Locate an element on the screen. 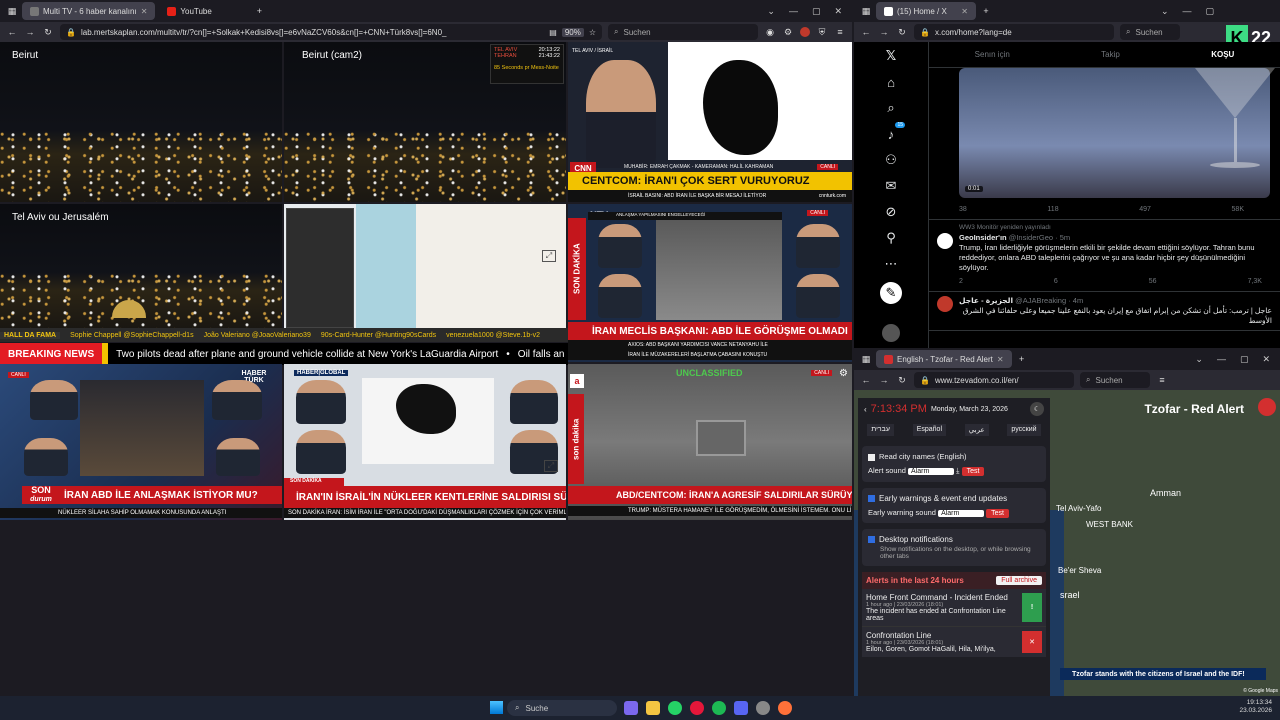 The image size is (1280, 720). extensions-icon: ⚙ is located at coordinates (788, 32).